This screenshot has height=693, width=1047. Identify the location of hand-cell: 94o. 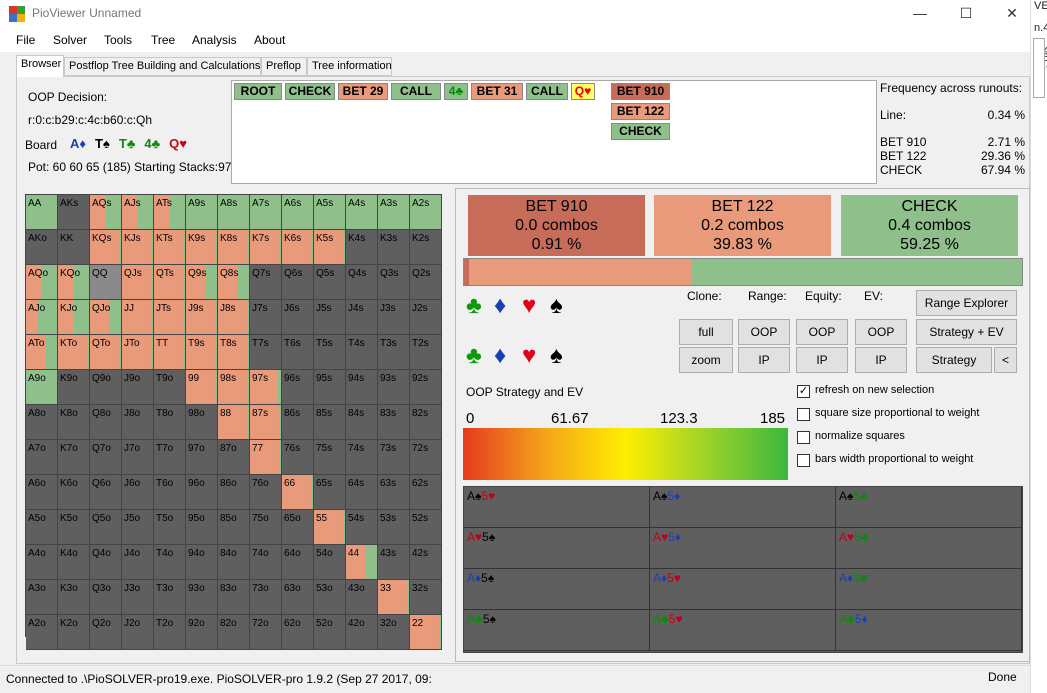
(202, 562).